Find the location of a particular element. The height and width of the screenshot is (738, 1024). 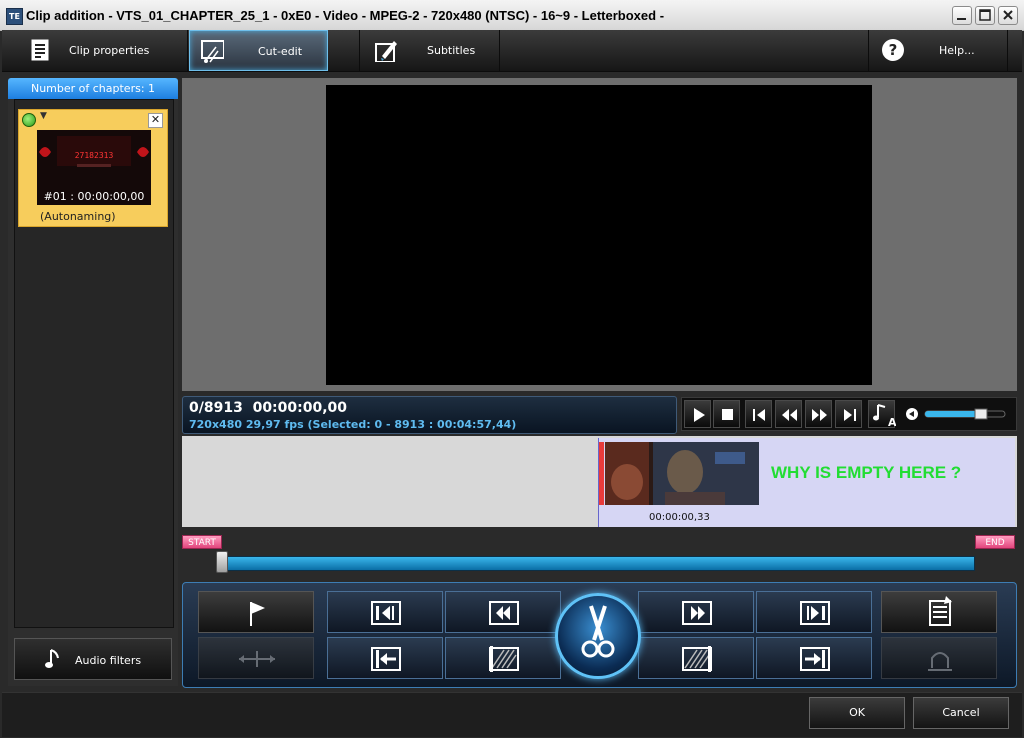

select-start-region-button is located at coordinates (503, 658).